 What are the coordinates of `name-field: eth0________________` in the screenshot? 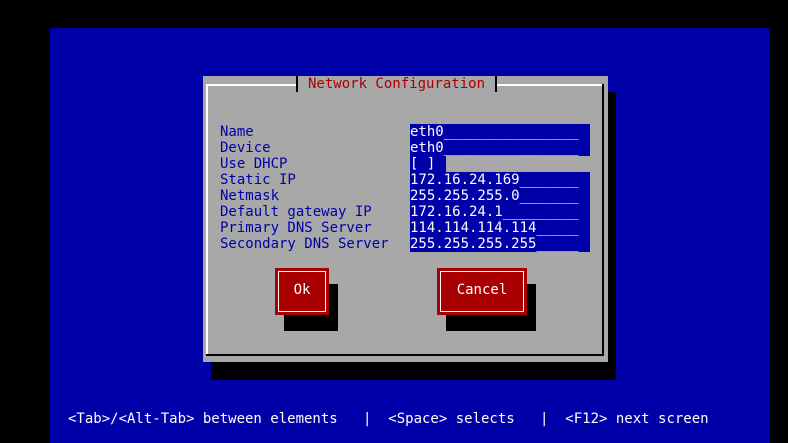 It's located at (500, 132).